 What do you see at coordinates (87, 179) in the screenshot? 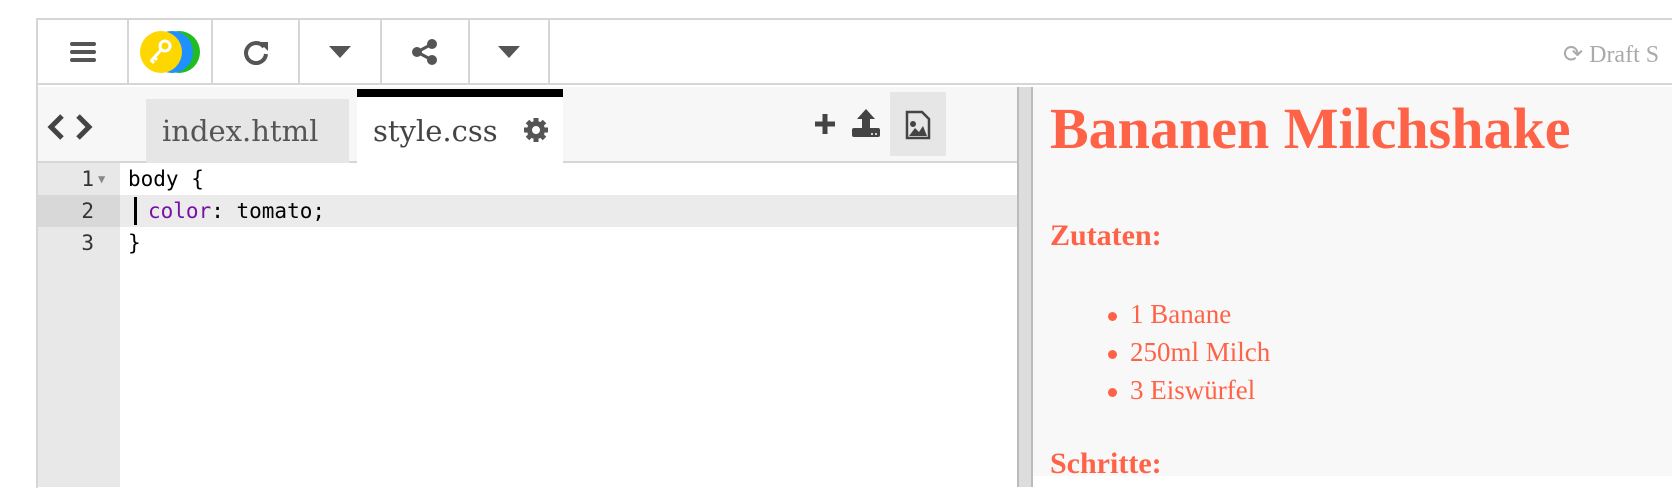
I see `line-number: 1` at bounding box center [87, 179].